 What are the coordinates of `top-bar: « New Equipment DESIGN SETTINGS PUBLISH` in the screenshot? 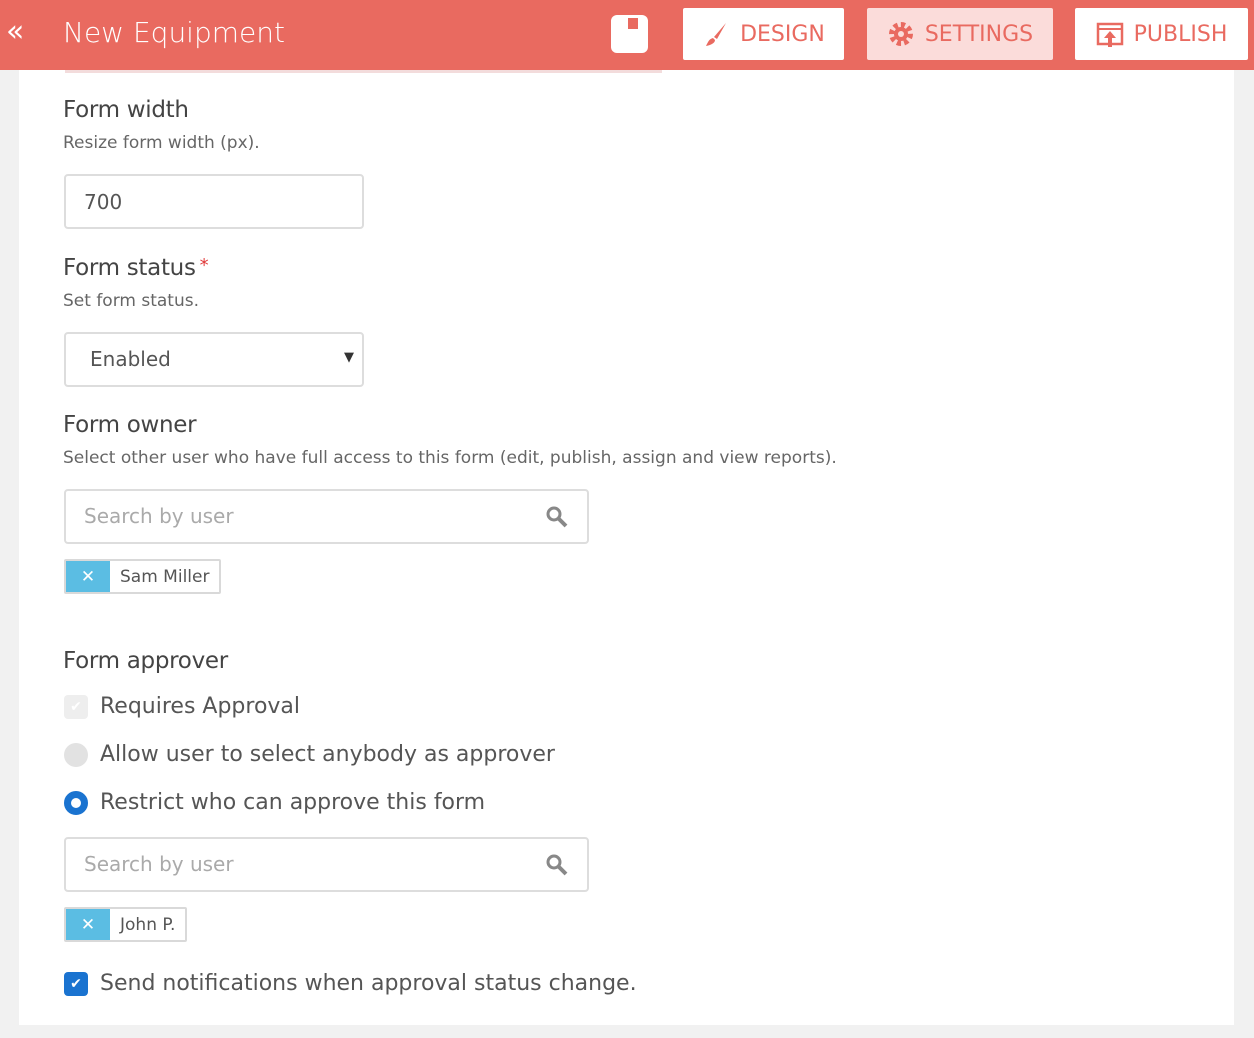 It's located at (627, 35).